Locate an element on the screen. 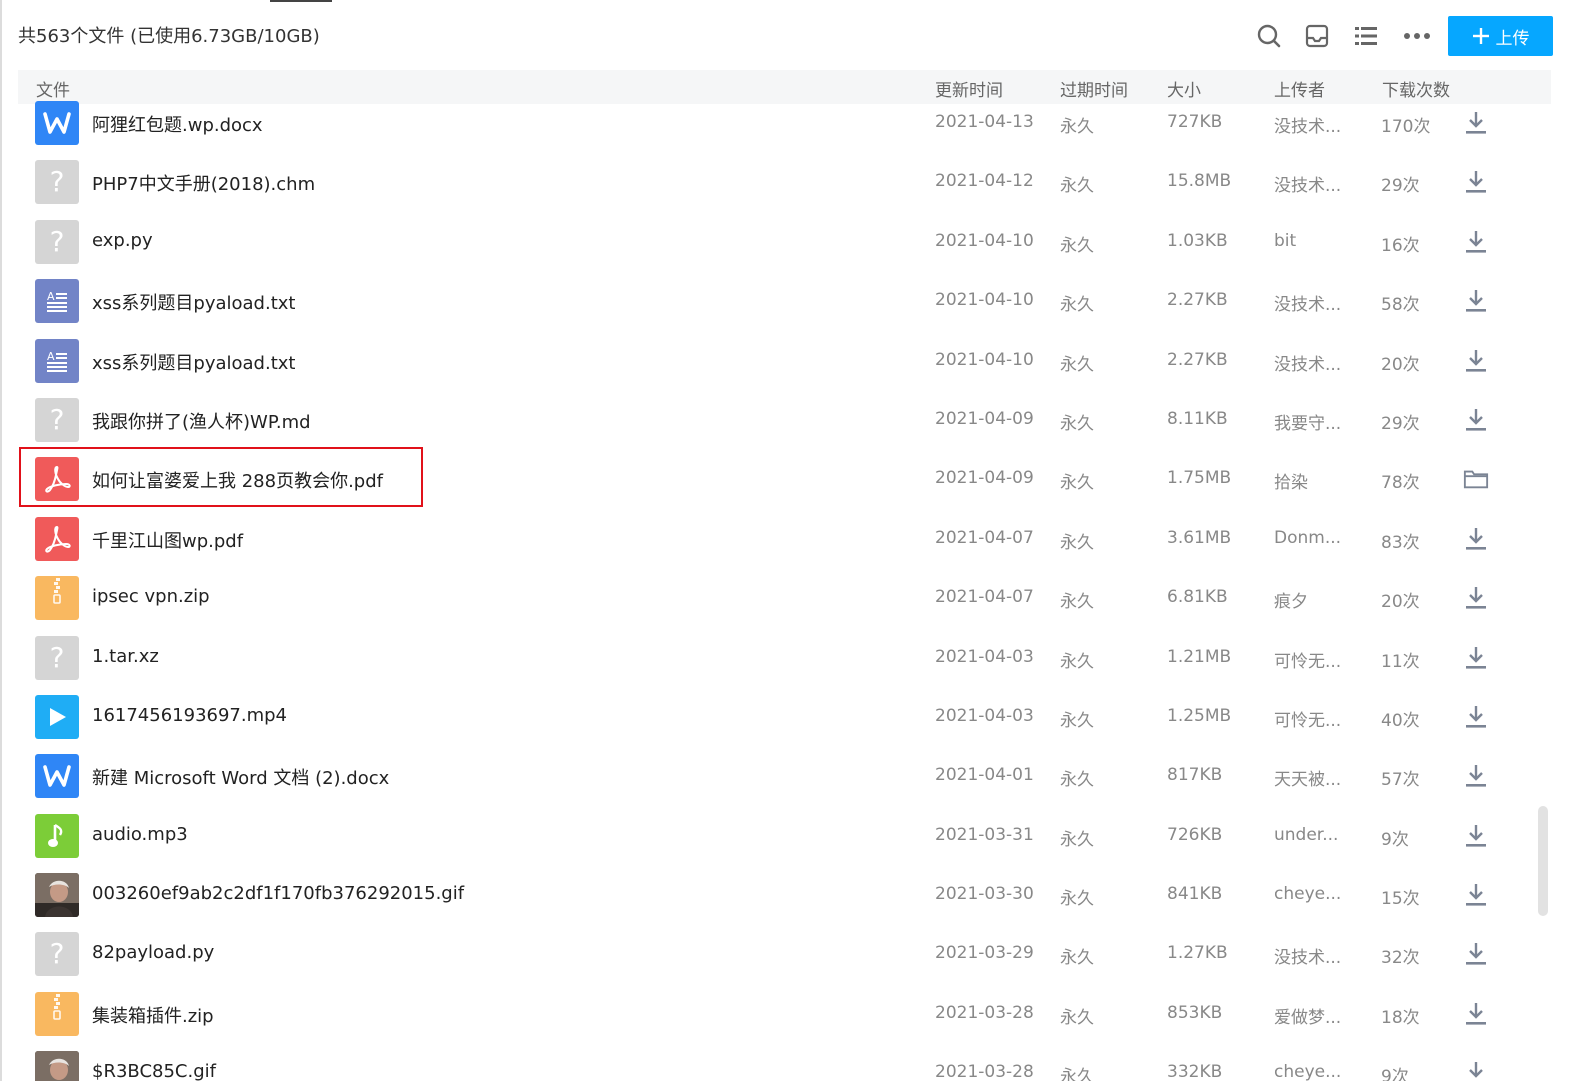 The height and width of the screenshot is (1081, 1582). download-count: 20次 is located at coordinates (1400, 364).